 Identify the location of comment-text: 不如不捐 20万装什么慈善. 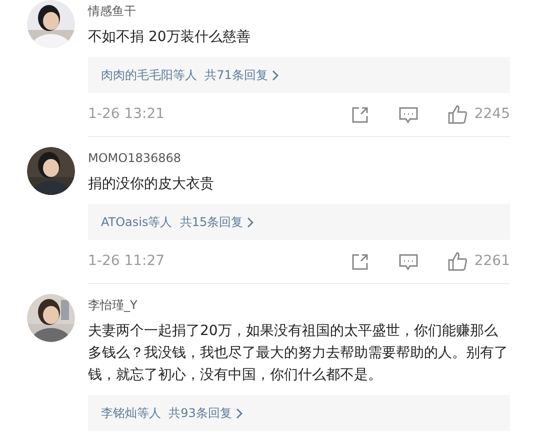
(170, 37).